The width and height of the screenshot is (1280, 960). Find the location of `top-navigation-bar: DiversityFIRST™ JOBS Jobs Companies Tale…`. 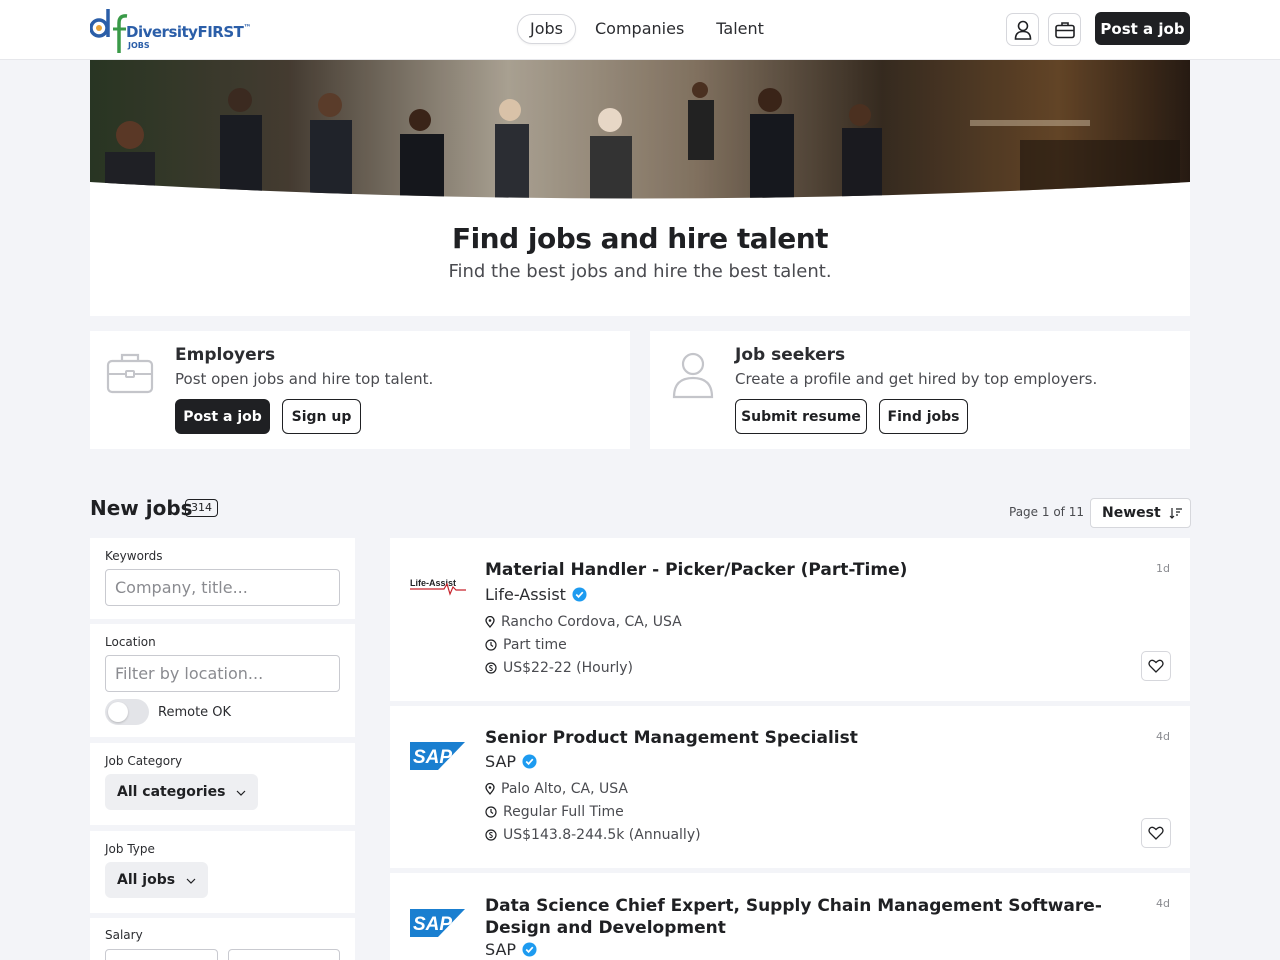

top-navigation-bar: DiversityFIRST™ JOBS Jobs Companies Tale… is located at coordinates (640, 30).